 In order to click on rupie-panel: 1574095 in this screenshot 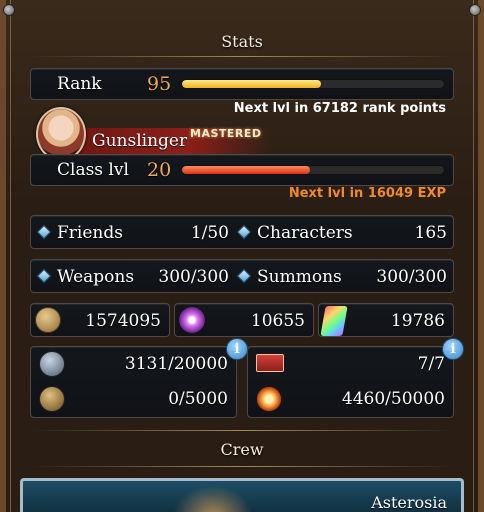, I will do `click(100, 320)`.